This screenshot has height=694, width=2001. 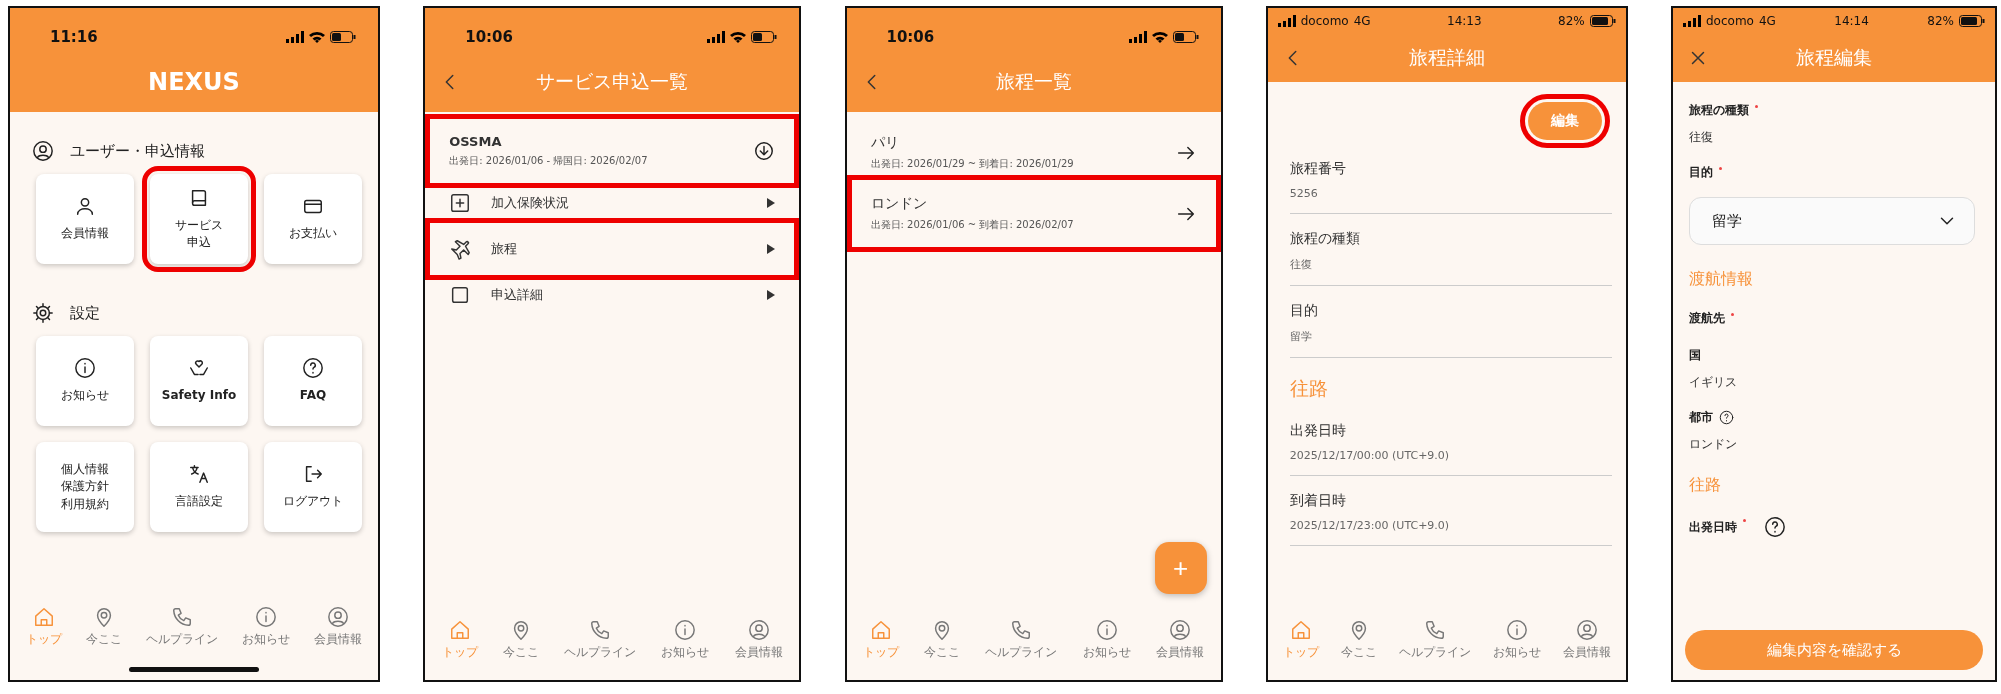 What do you see at coordinates (74, 37) in the screenshot?
I see `status-time: 11:16` at bounding box center [74, 37].